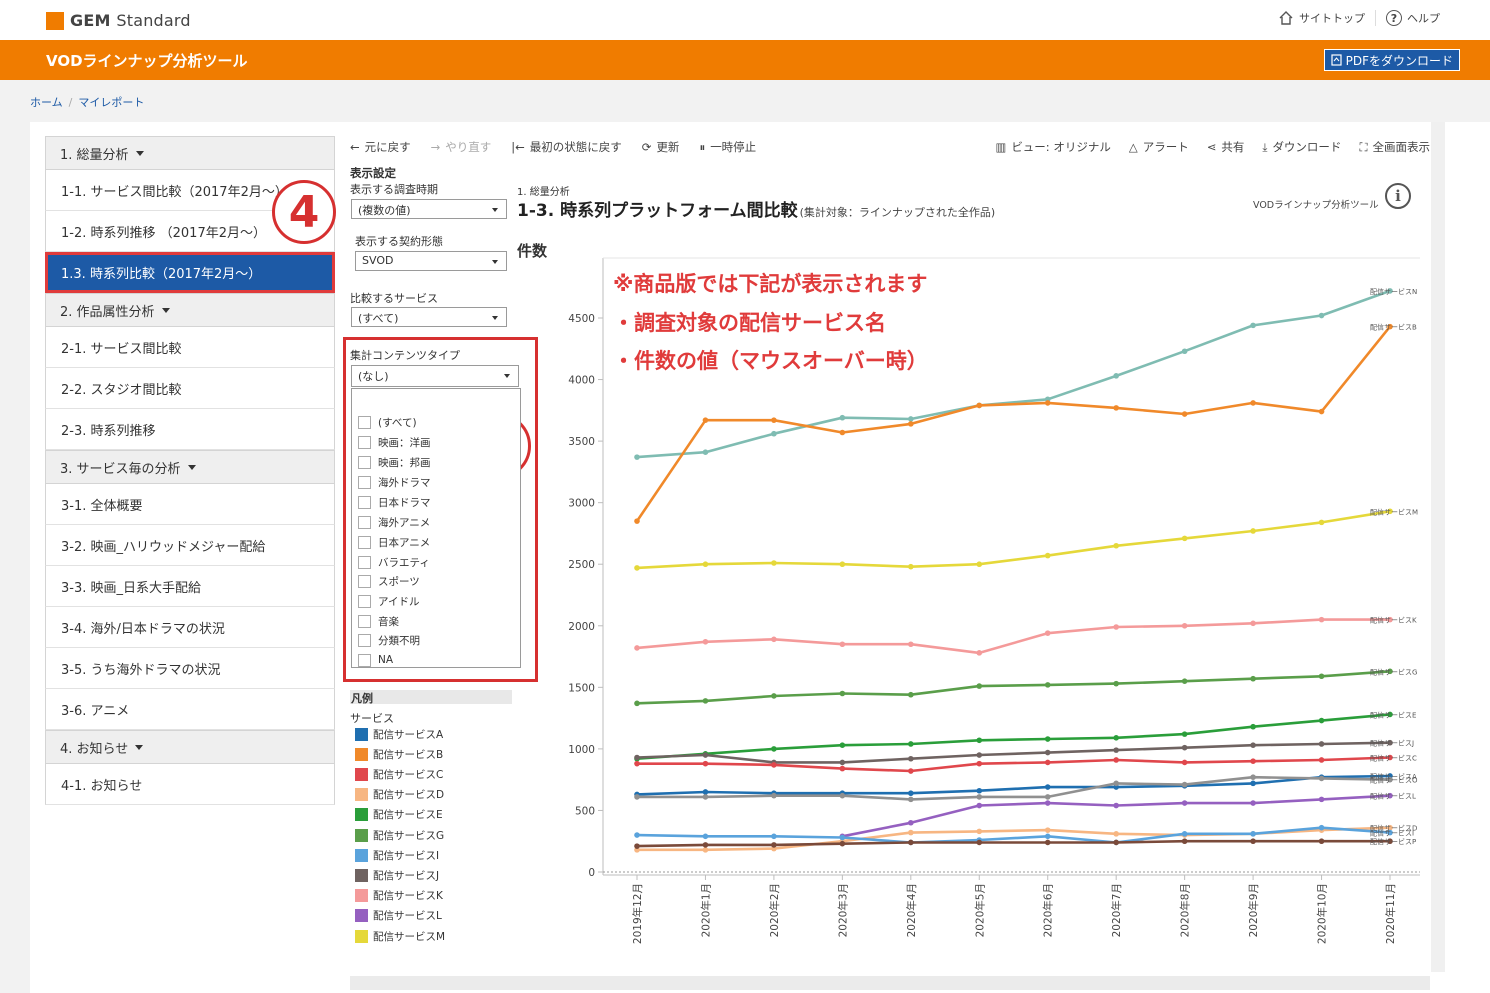 Image resolution: width=1490 pixels, height=993 pixels. Describe the element at coordinates (190, 784) in the screenshot. I see `sidebar-item-4-1: 4-1. お知らせ` at that location.